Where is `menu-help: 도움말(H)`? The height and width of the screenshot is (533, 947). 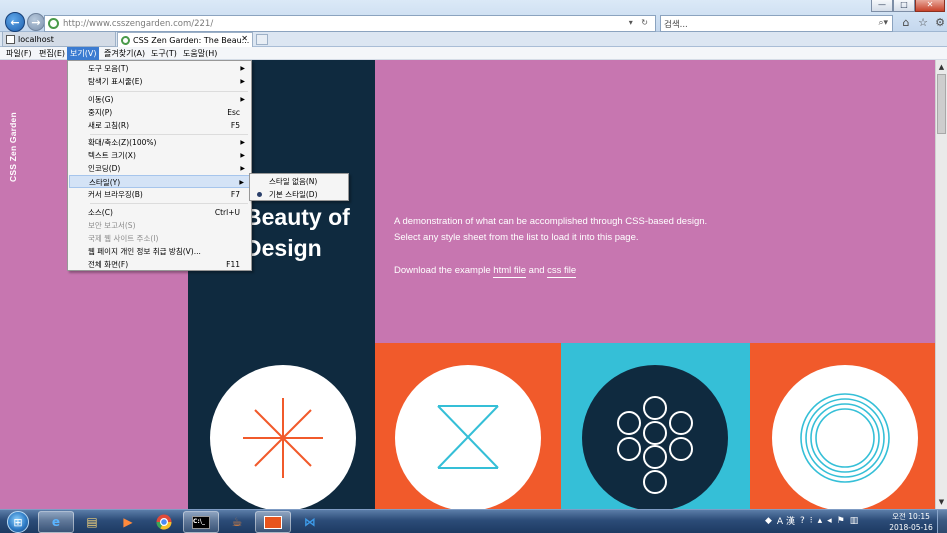
menu-help: 도움말(H) is located at coordinates (200, 53).